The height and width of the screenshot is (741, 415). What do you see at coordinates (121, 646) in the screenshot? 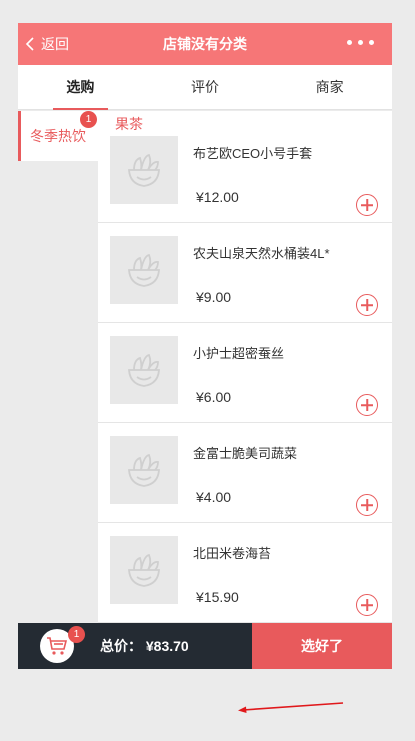
I see `total-label: 总价：` at bounding box center [121, 646].